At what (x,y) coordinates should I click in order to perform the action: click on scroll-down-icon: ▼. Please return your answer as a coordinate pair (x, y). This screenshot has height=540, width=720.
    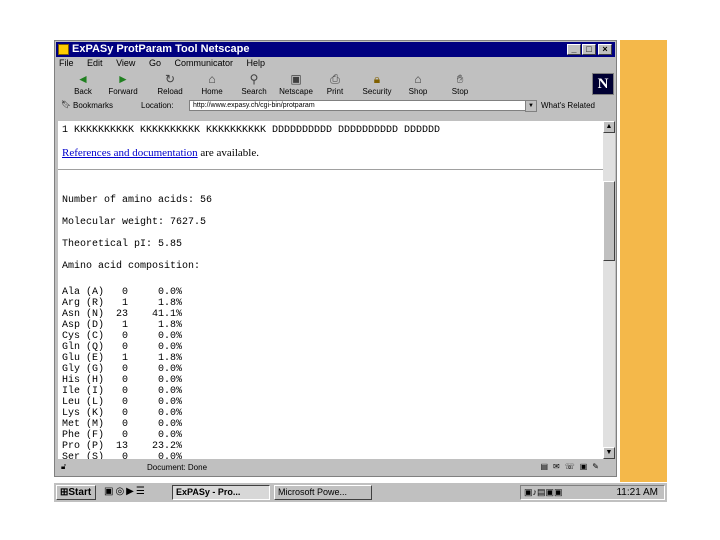
    Looking at the image, I should click on (609, 453).